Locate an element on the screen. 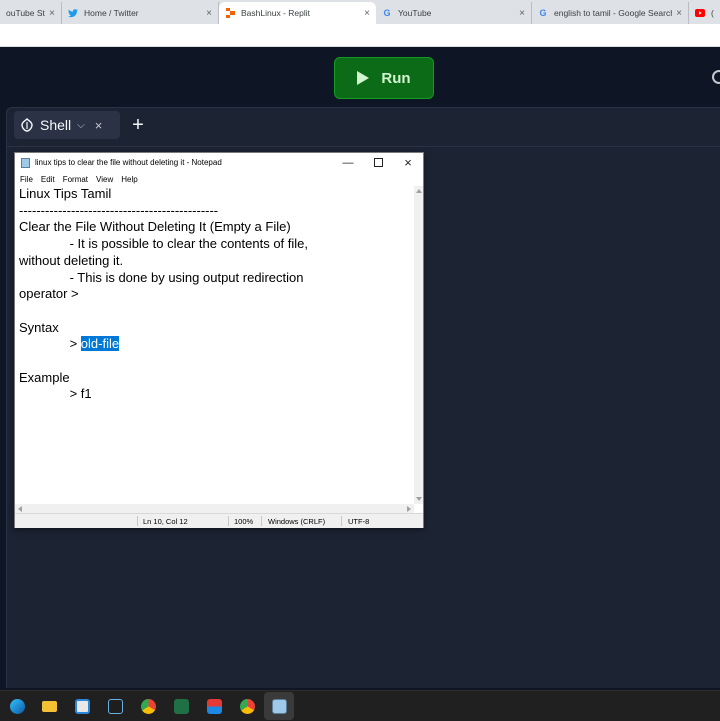  browser-toolbar is located at coordinates (360, 35).